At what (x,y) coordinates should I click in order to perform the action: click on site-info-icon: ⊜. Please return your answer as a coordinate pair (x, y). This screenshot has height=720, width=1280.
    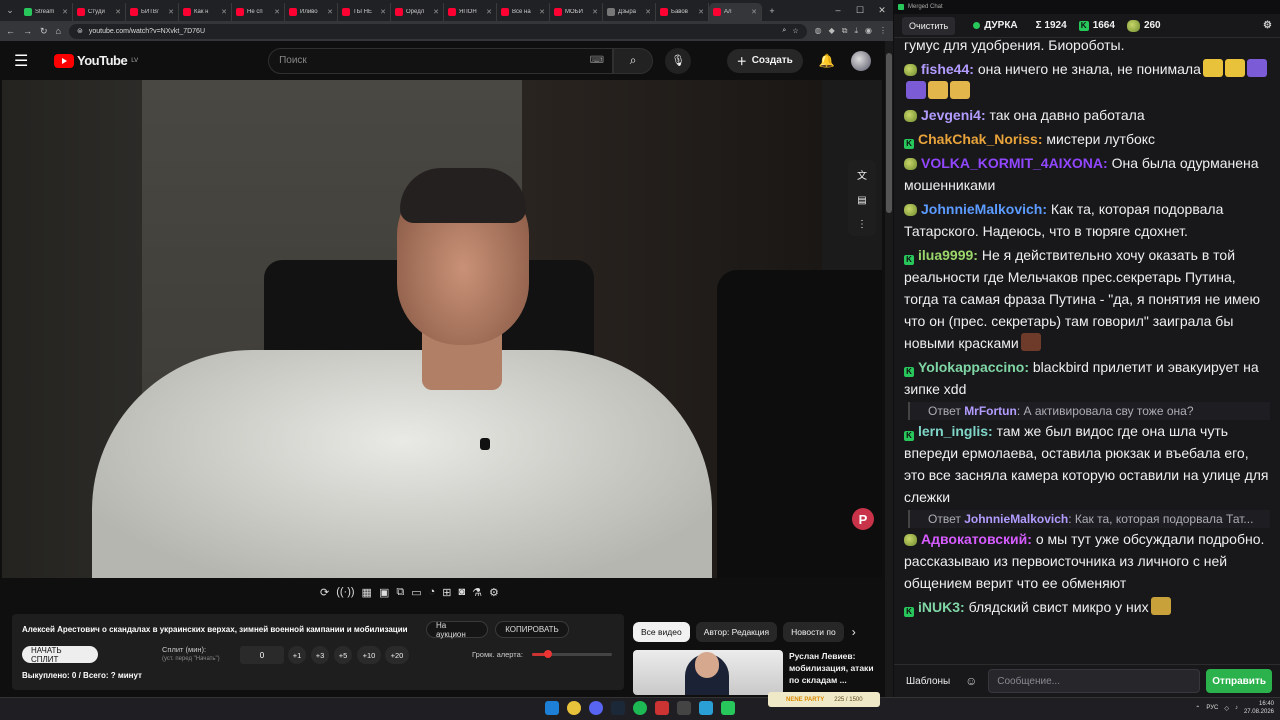
    Looking at the image, I should click on (80, 31).